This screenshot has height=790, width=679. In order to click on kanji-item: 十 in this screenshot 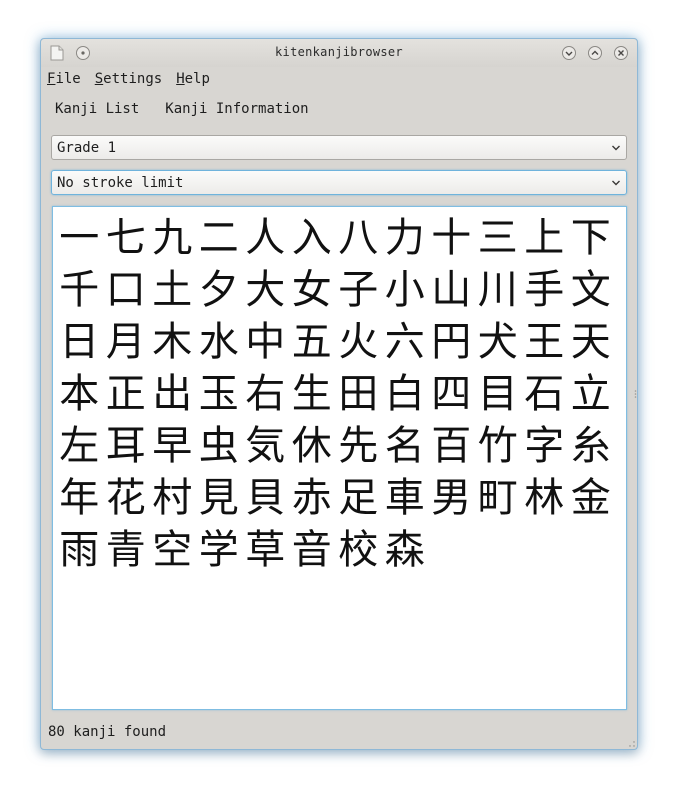, I will do `click(451, 238)`.